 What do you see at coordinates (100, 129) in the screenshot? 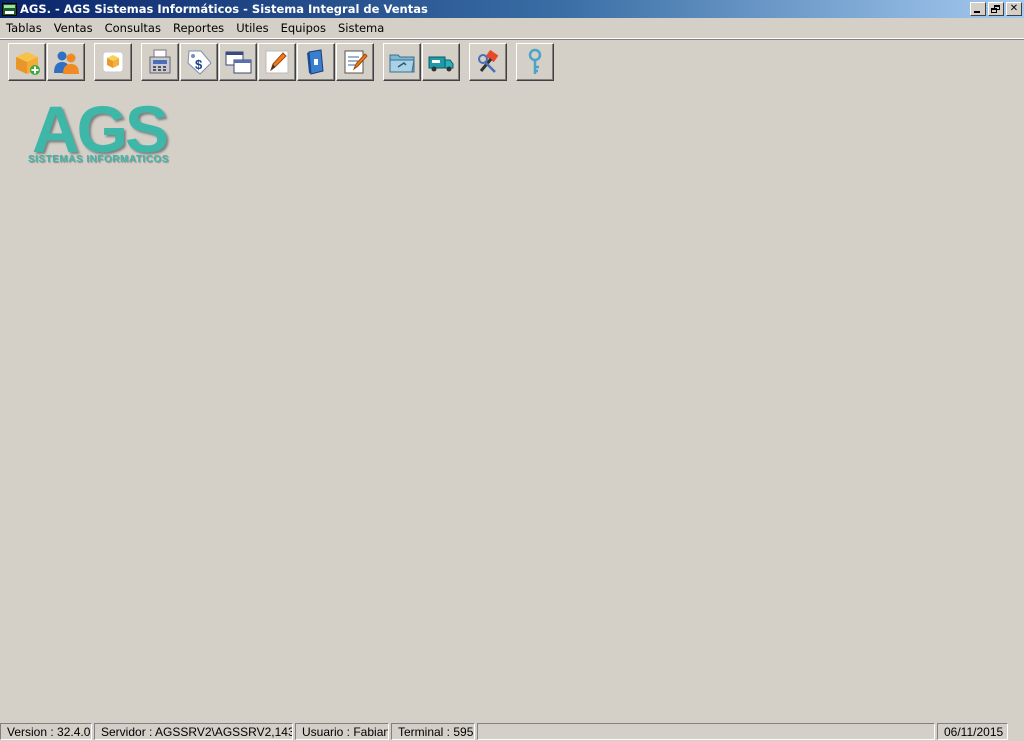
I see `logo-text: AGS` at bounding box center [100, 129].